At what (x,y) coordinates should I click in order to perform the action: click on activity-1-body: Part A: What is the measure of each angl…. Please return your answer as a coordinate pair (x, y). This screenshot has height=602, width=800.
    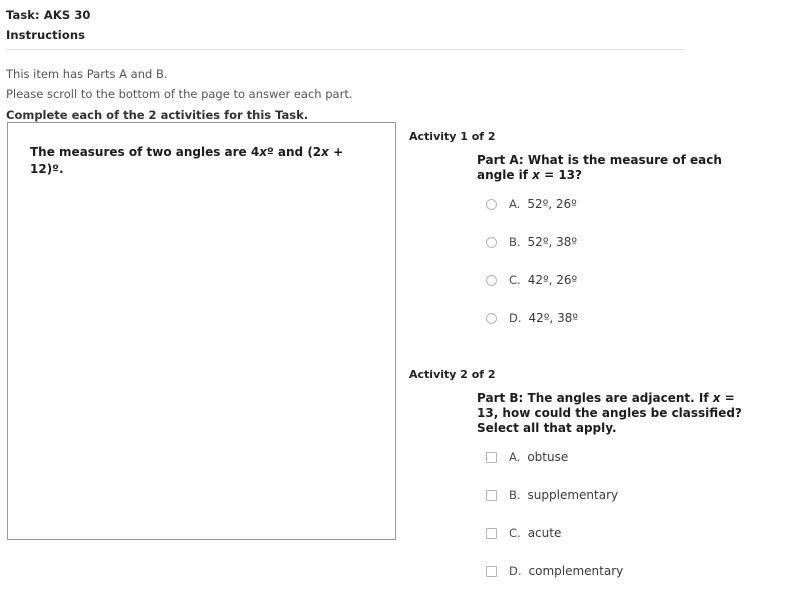
    Looking at the image, I should click on (637, 251).